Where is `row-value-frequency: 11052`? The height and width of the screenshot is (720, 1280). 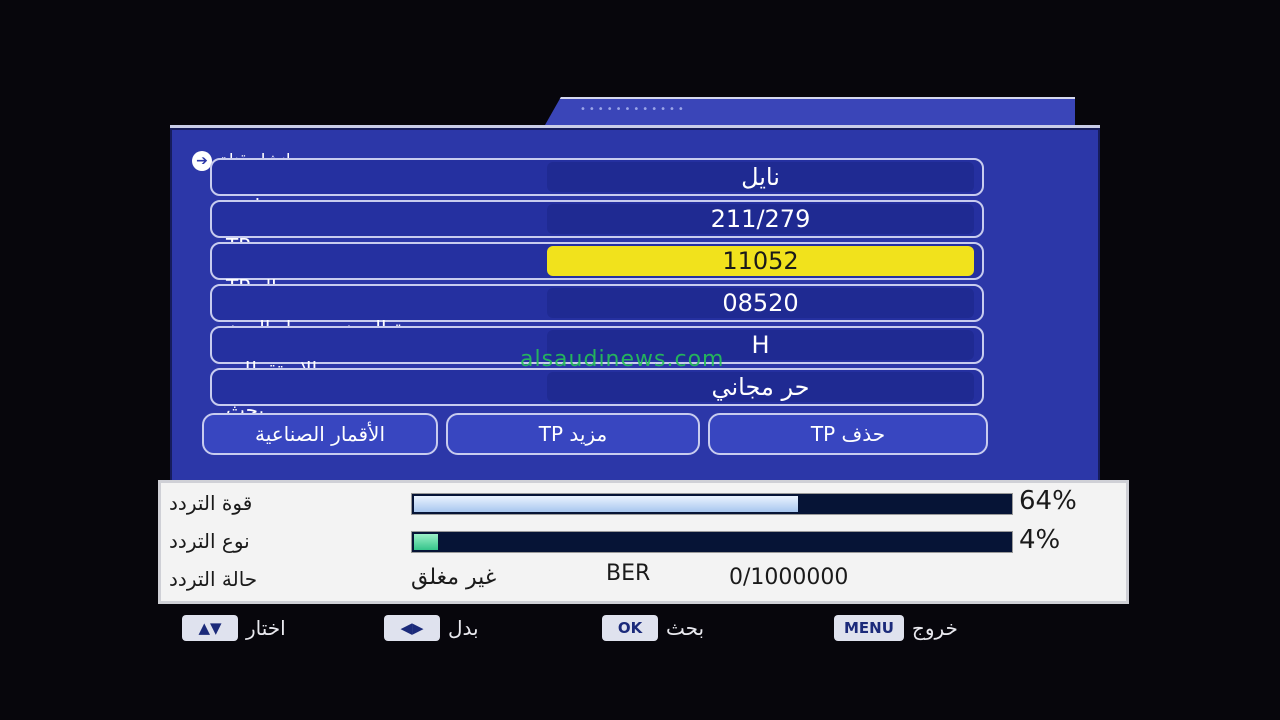 row-value-frequency: 11052 is located at coordinates (760, 261).